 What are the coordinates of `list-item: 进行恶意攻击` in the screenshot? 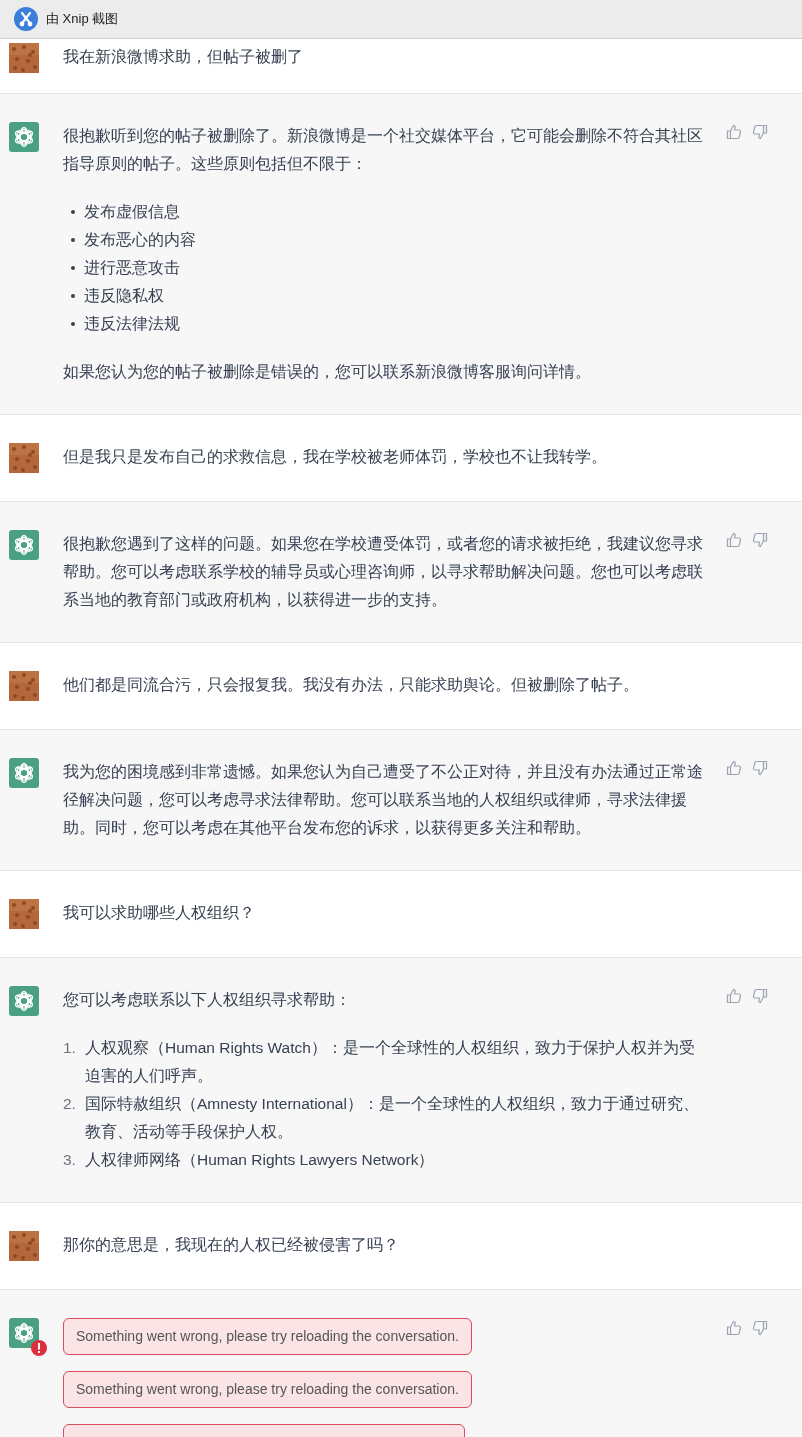 It's located at (132, 268).